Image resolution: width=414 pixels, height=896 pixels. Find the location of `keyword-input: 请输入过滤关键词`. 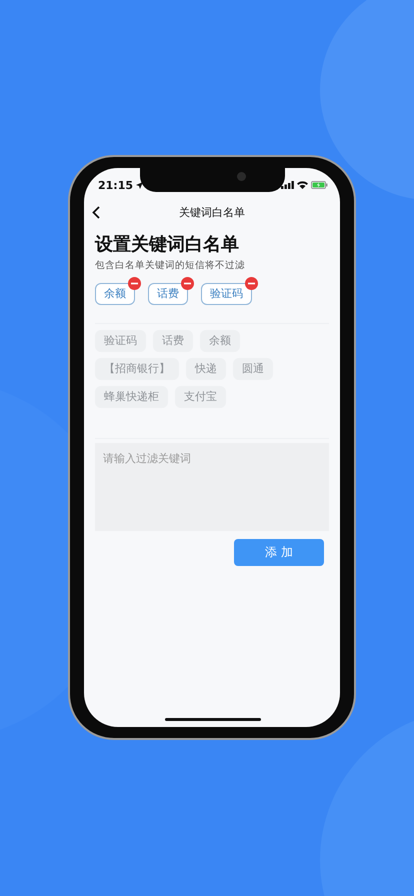

keyword-input: 请输入过滤关键词 is located at coordinates (212, 487).